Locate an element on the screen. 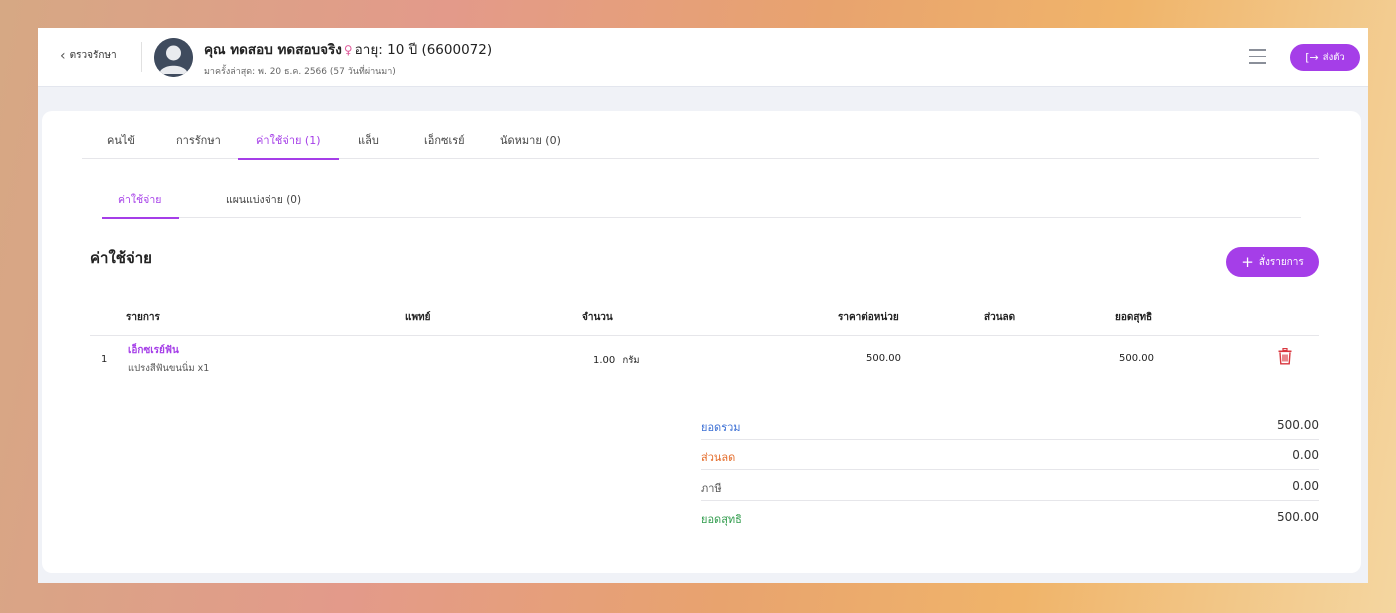 Image resolution: width=1396 pixels, height=613 pixels. back-label: ตรวจรักษา is located at coordinates (93, 55).